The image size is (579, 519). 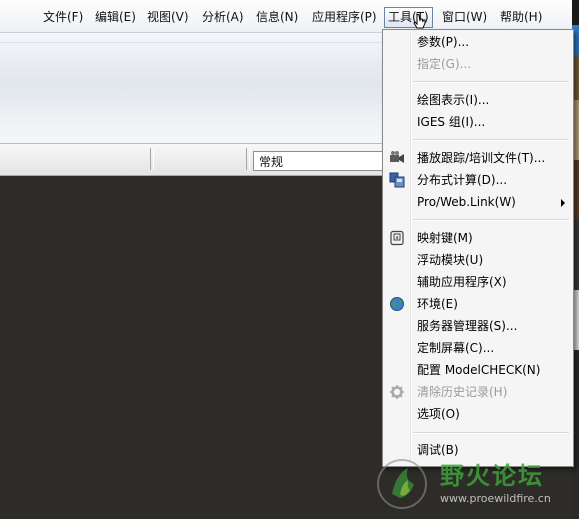 What do you see at coordinates (419, 21) in the screenshot?
I see `mouse-cursor-icon` at bounding box center [419, 21].